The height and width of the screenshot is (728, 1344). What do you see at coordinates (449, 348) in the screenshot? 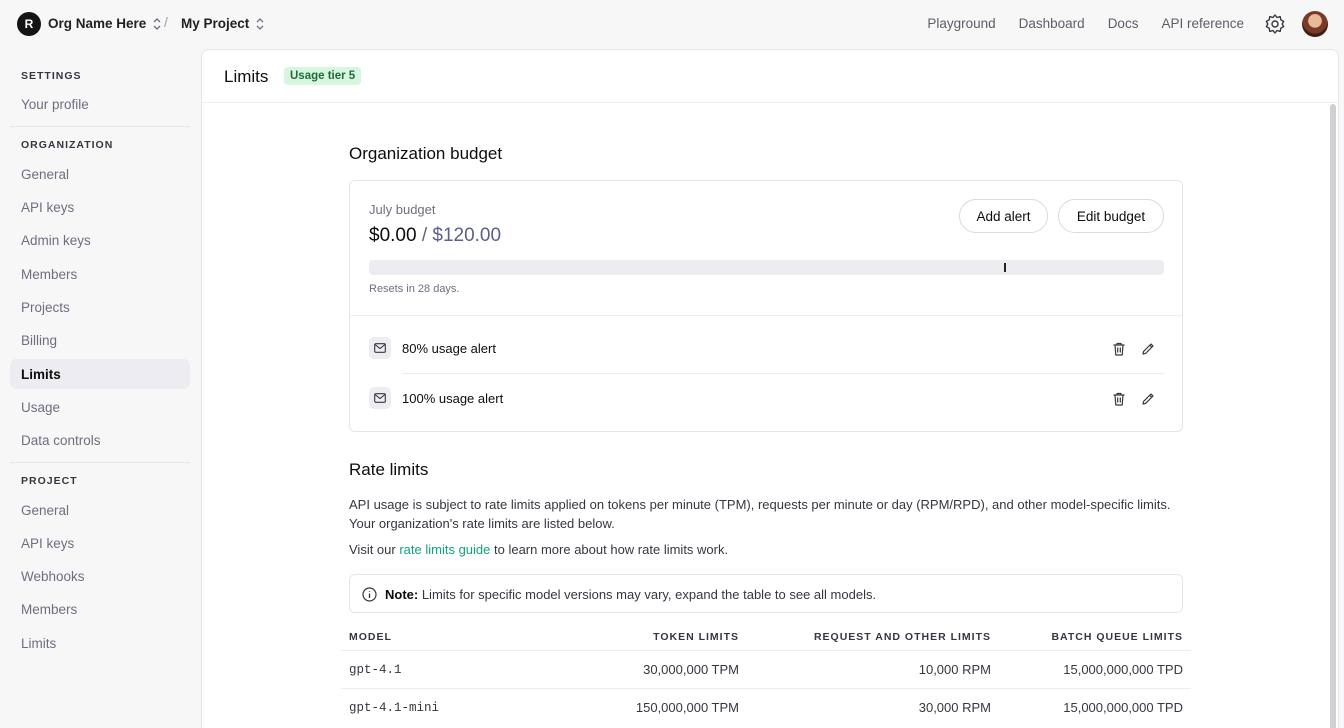
I see `alert-label: 80% usage alert` at bounding box center [449, 348].